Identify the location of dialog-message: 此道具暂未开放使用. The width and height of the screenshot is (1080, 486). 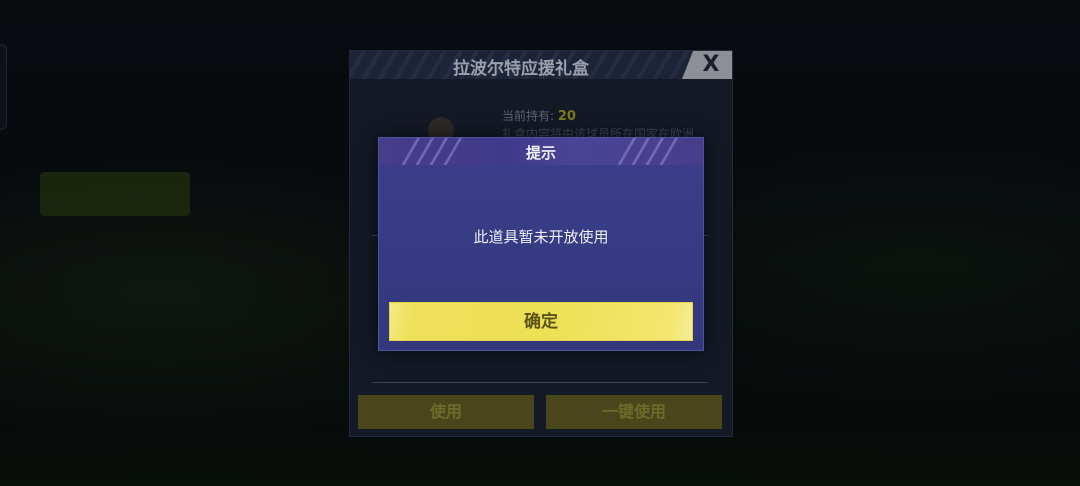
(541, 237).